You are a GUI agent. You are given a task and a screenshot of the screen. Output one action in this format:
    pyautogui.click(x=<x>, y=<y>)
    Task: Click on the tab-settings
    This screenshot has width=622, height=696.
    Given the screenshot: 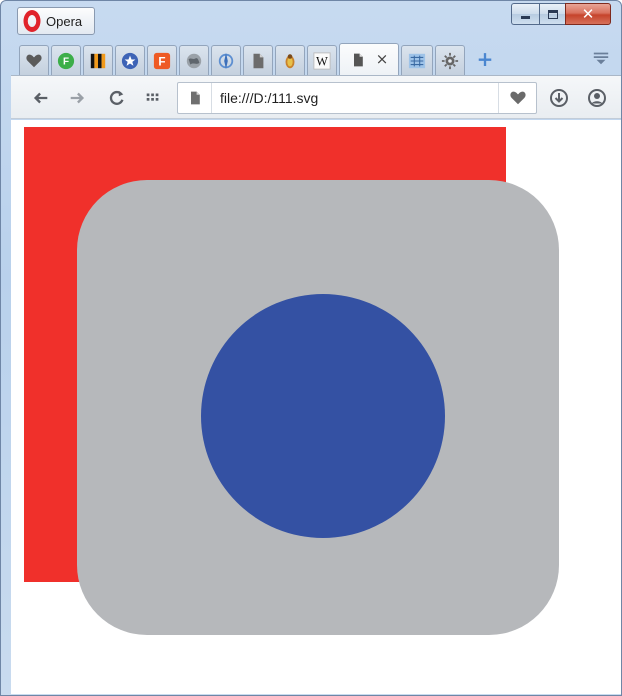 What is the action you would take?
    pyautogui.click(x=450, y=60)
    